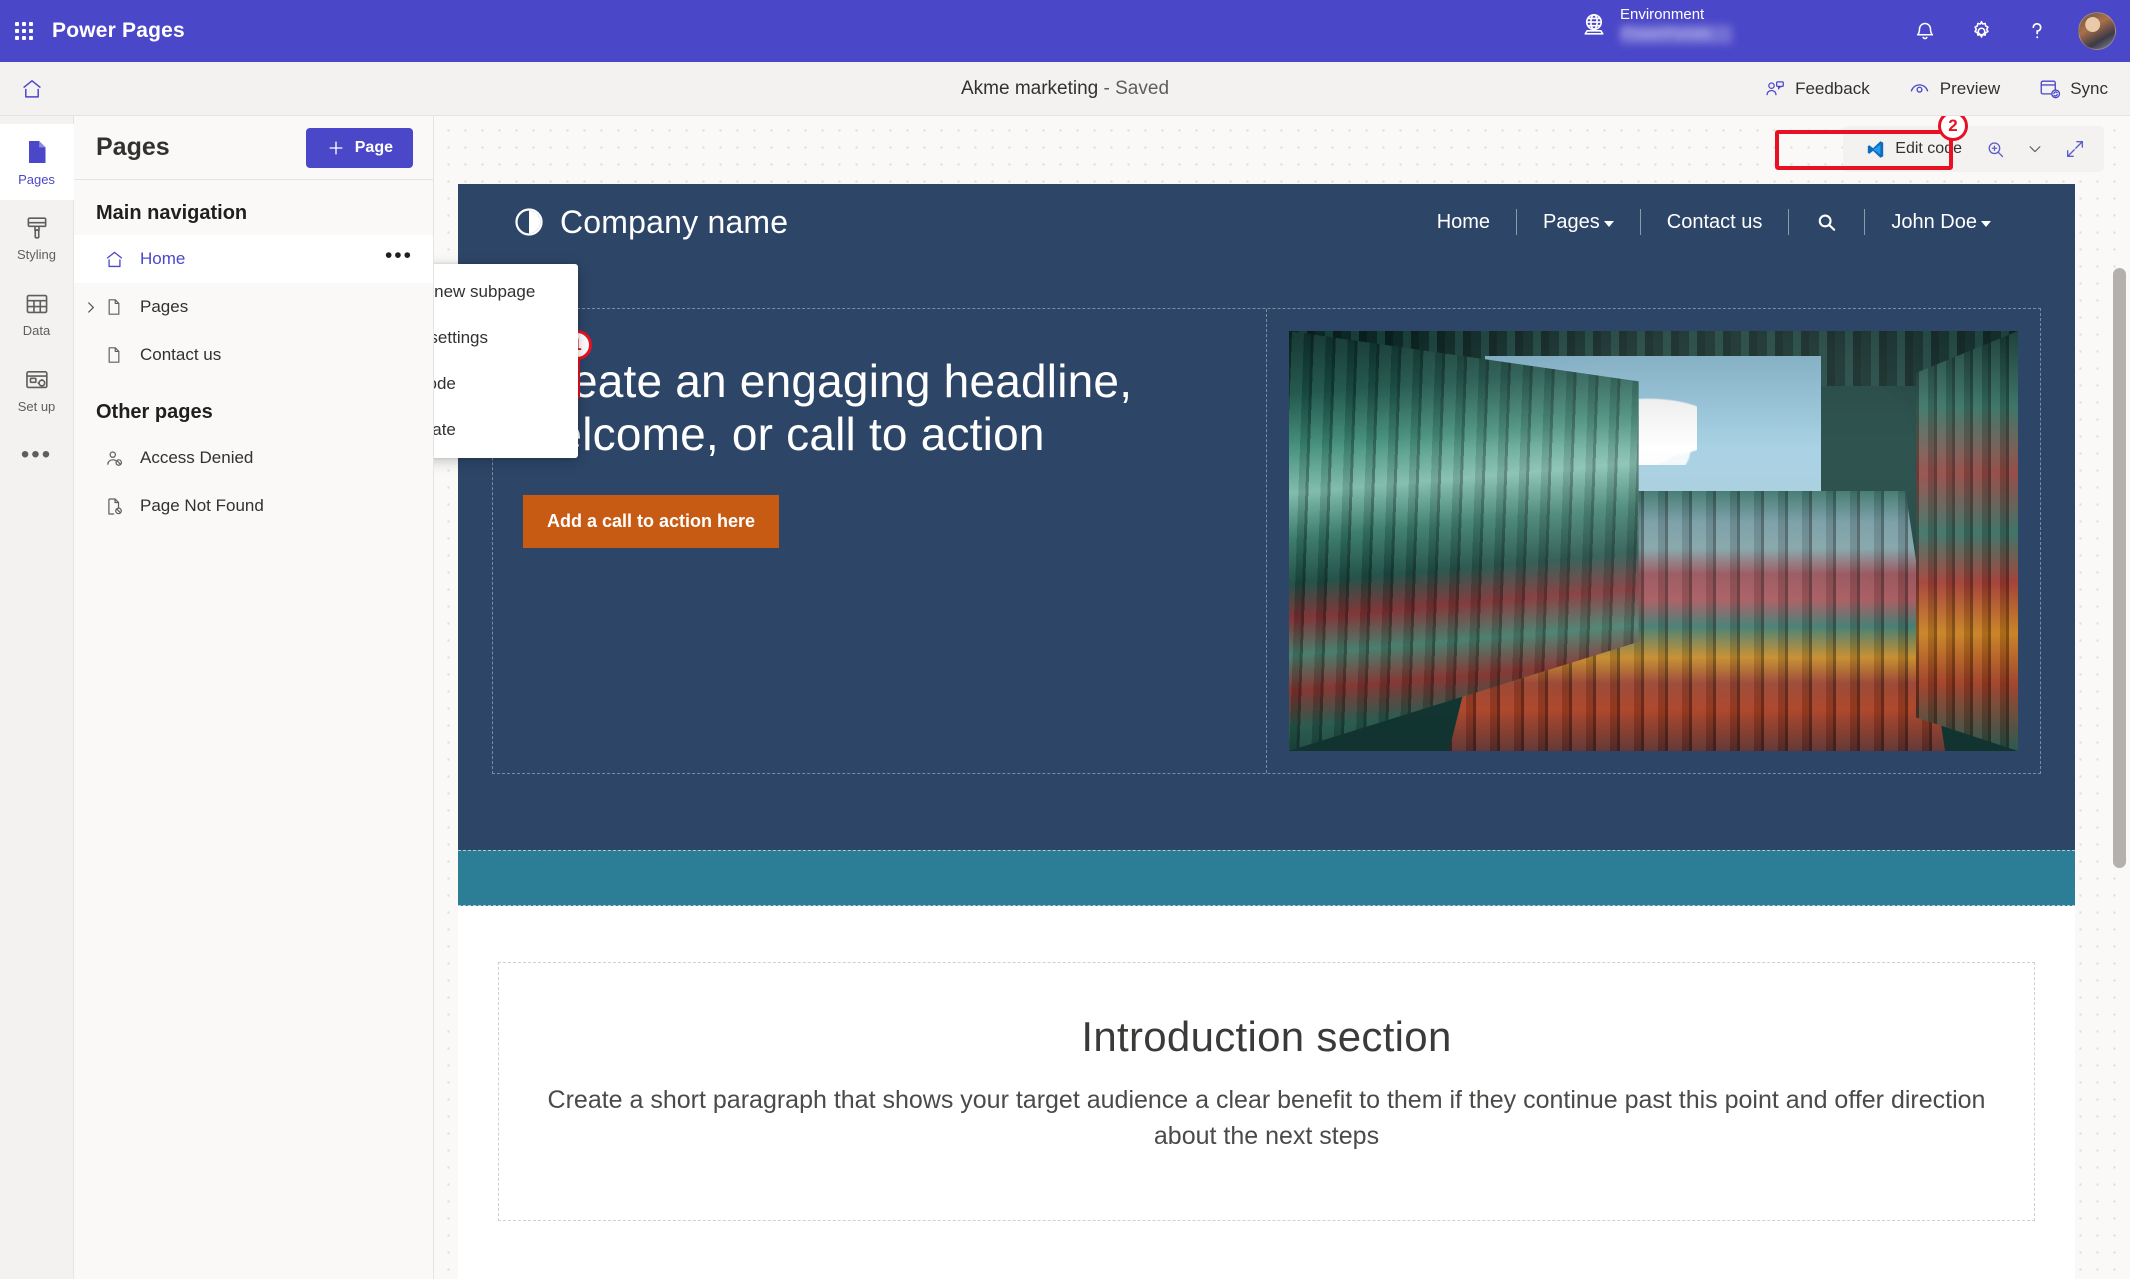 The width and height of the screenshot is (2130, 1279). I want to click on canvas-scrollbar-thumb, so click(2119, 568).